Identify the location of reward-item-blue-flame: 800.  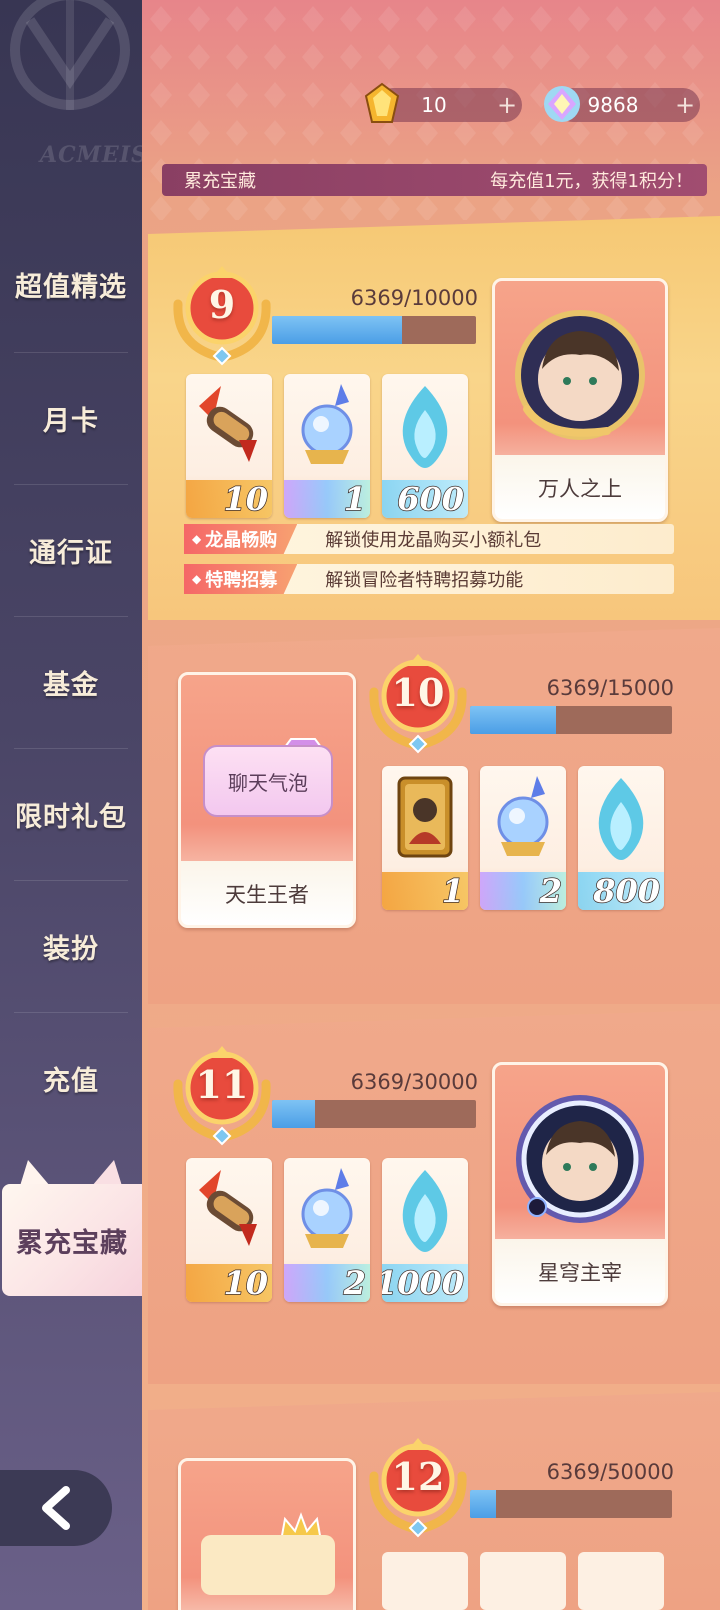
(621, 838).